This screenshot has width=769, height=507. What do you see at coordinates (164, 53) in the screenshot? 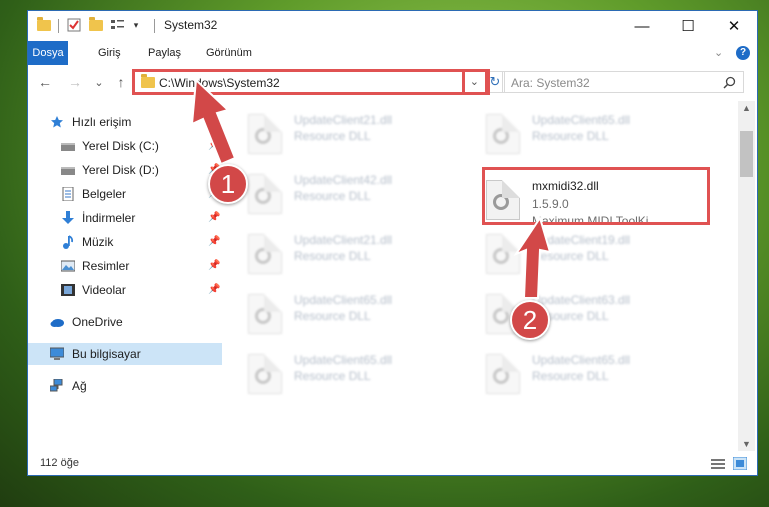
I see `tab-share: Paylaş` at bounding box center [164, 53].